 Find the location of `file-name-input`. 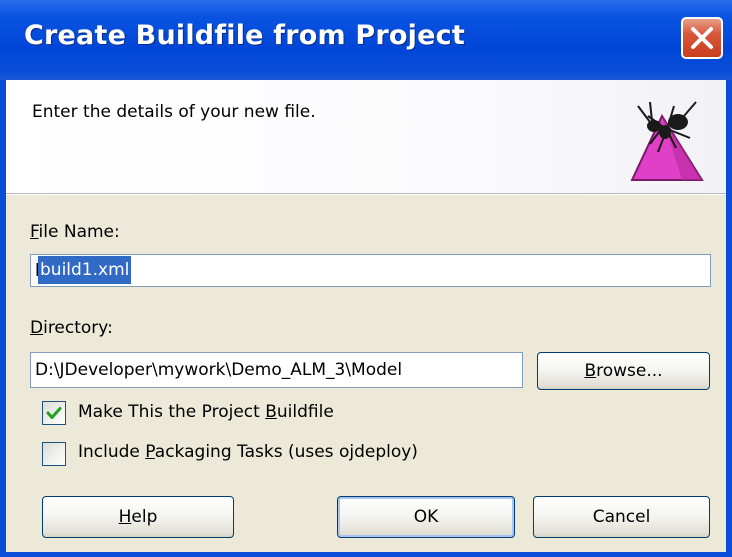

file-name-input is located at coordinates (370, 270).